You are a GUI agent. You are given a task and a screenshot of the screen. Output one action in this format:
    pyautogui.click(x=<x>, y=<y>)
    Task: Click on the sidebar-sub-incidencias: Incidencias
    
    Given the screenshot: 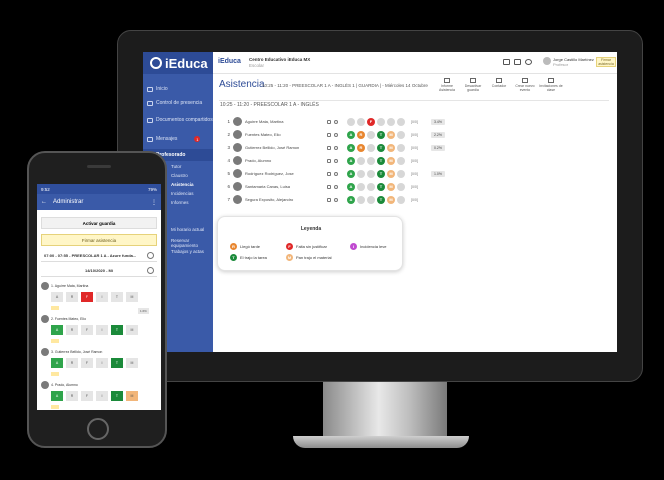 What is the action you would take?
    pyautogui.click(x=182, y=193)
    